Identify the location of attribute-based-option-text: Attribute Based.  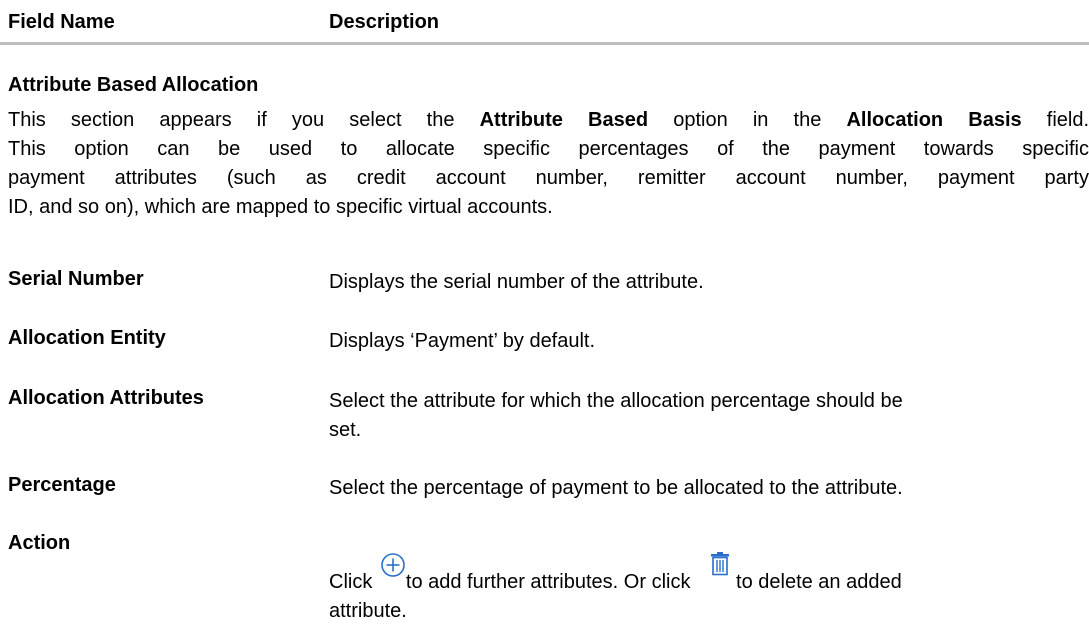
(564, 120).